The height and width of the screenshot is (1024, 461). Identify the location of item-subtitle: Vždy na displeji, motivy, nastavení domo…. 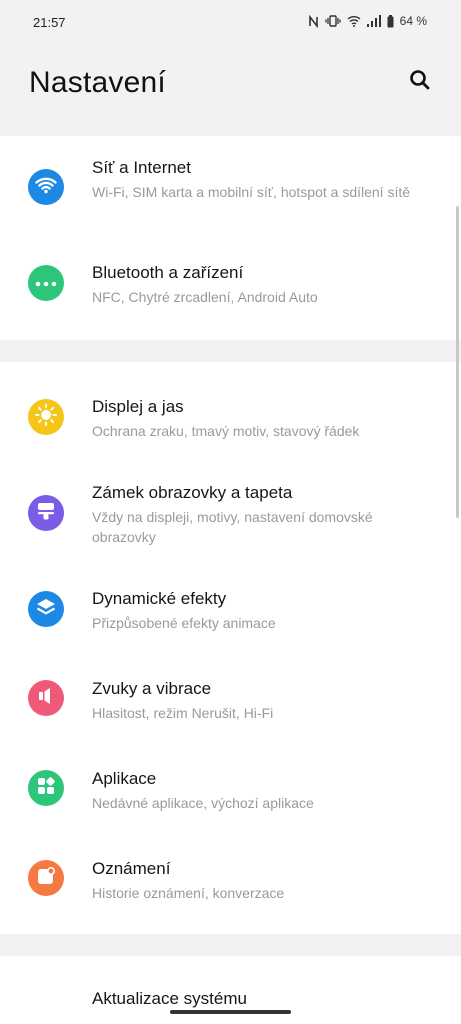
(232, 527).